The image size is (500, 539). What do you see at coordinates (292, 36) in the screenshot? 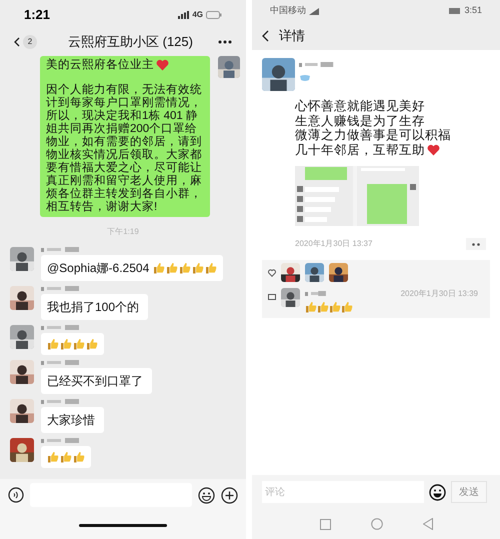
I see `page-title: 详情` at bounding box center [292, 36].